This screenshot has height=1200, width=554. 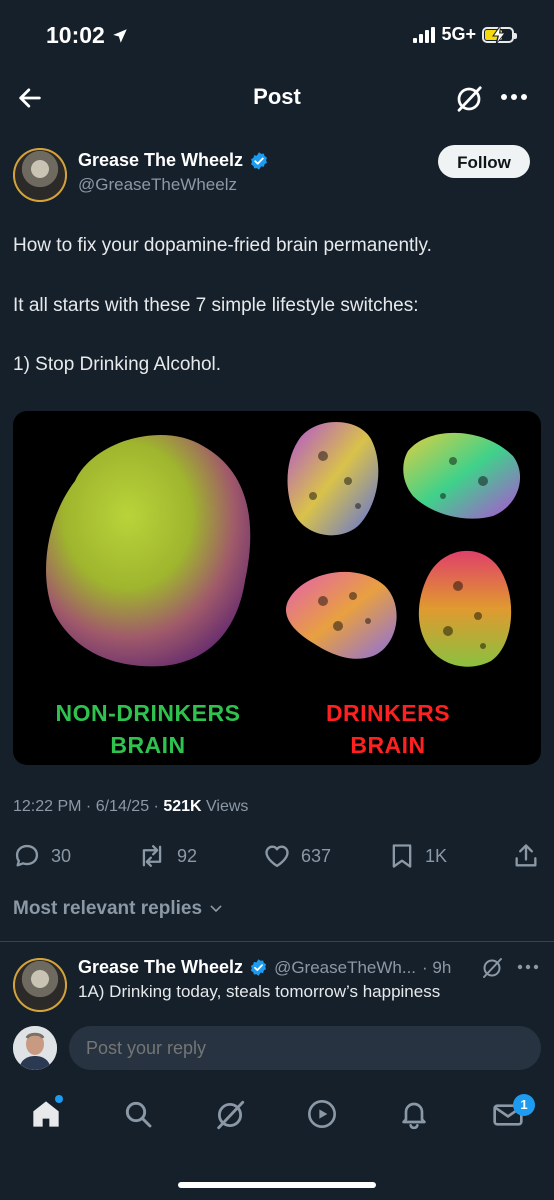 What do you see at coordinates (216, 908) in the screenshot?
I see `chevron-down-icon` at bounding box center [216, 908].